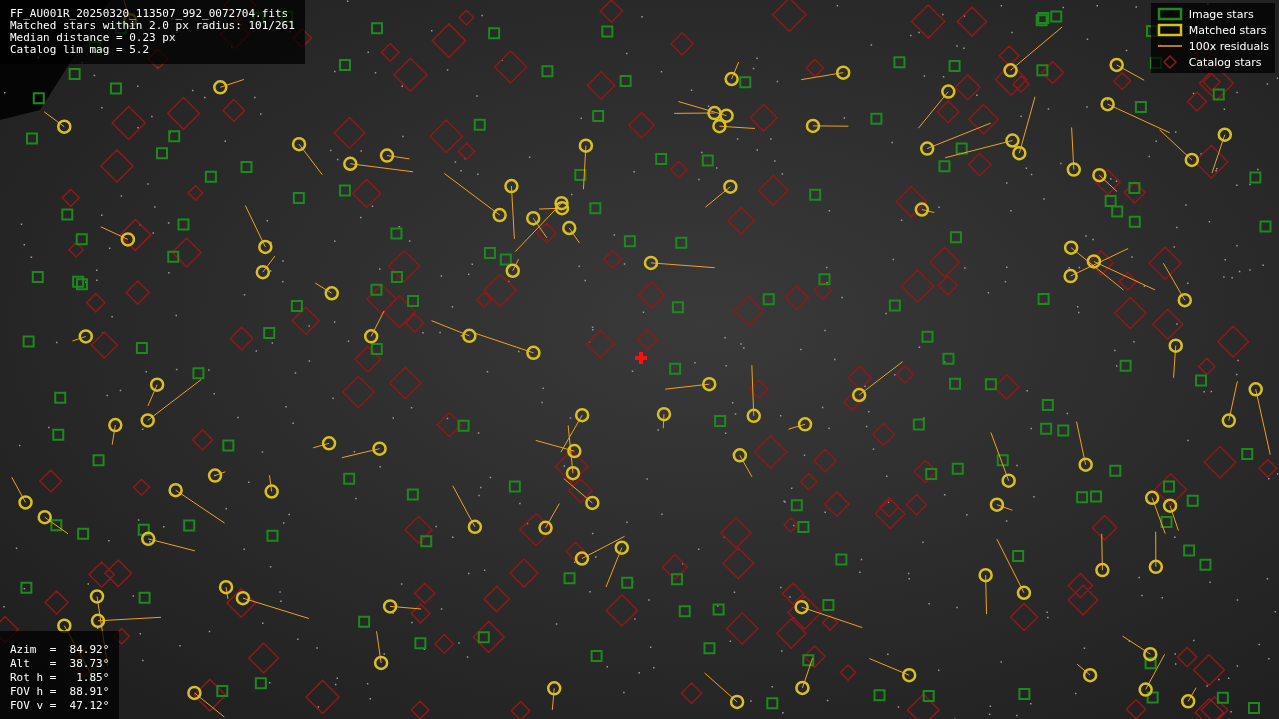  I want to click on pointing-text: FOV v = 47.12°, so click(60, 706).